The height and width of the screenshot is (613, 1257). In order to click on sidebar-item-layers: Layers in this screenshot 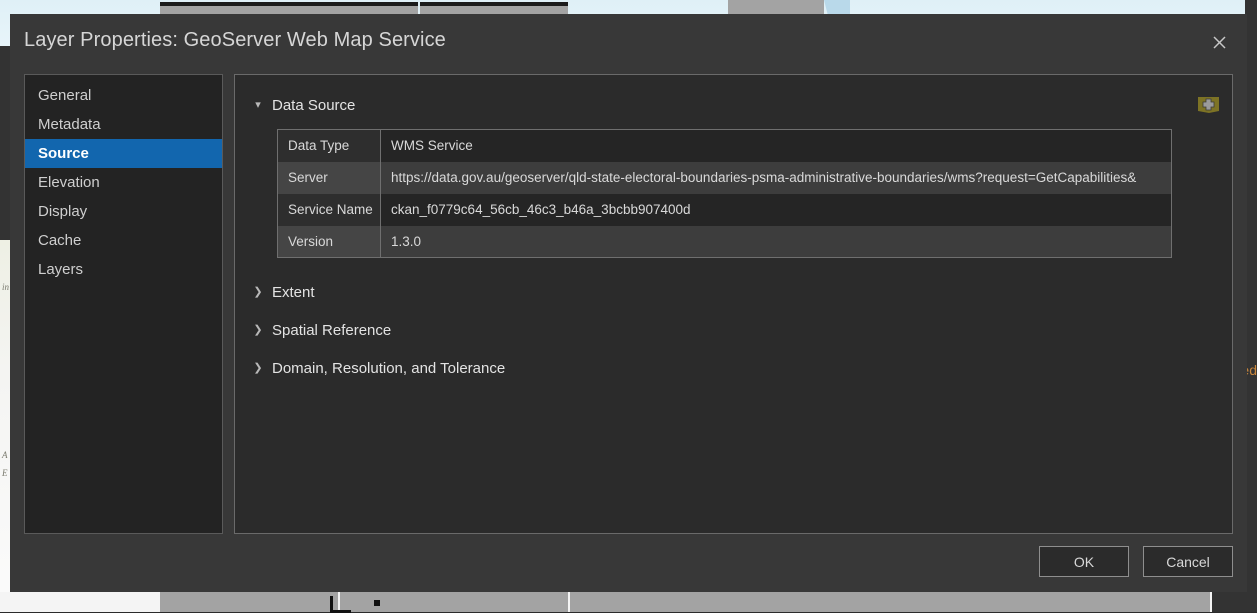, I will do `click(123, 269)`.